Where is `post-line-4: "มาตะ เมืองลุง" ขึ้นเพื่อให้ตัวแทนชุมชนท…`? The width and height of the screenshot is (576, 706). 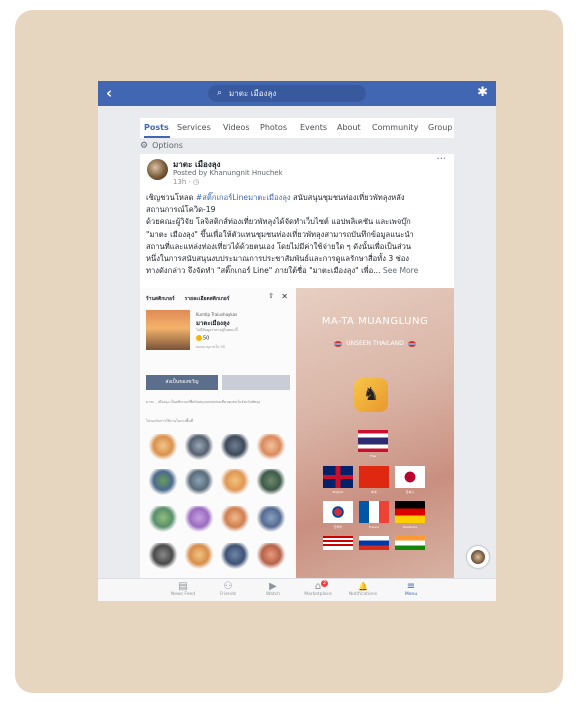
post-line-4: "มาตะ เมืองลุง" ขึ้นเพื่อให้ตัวแทนชุมชนท… is located at coordinates (280, 234).